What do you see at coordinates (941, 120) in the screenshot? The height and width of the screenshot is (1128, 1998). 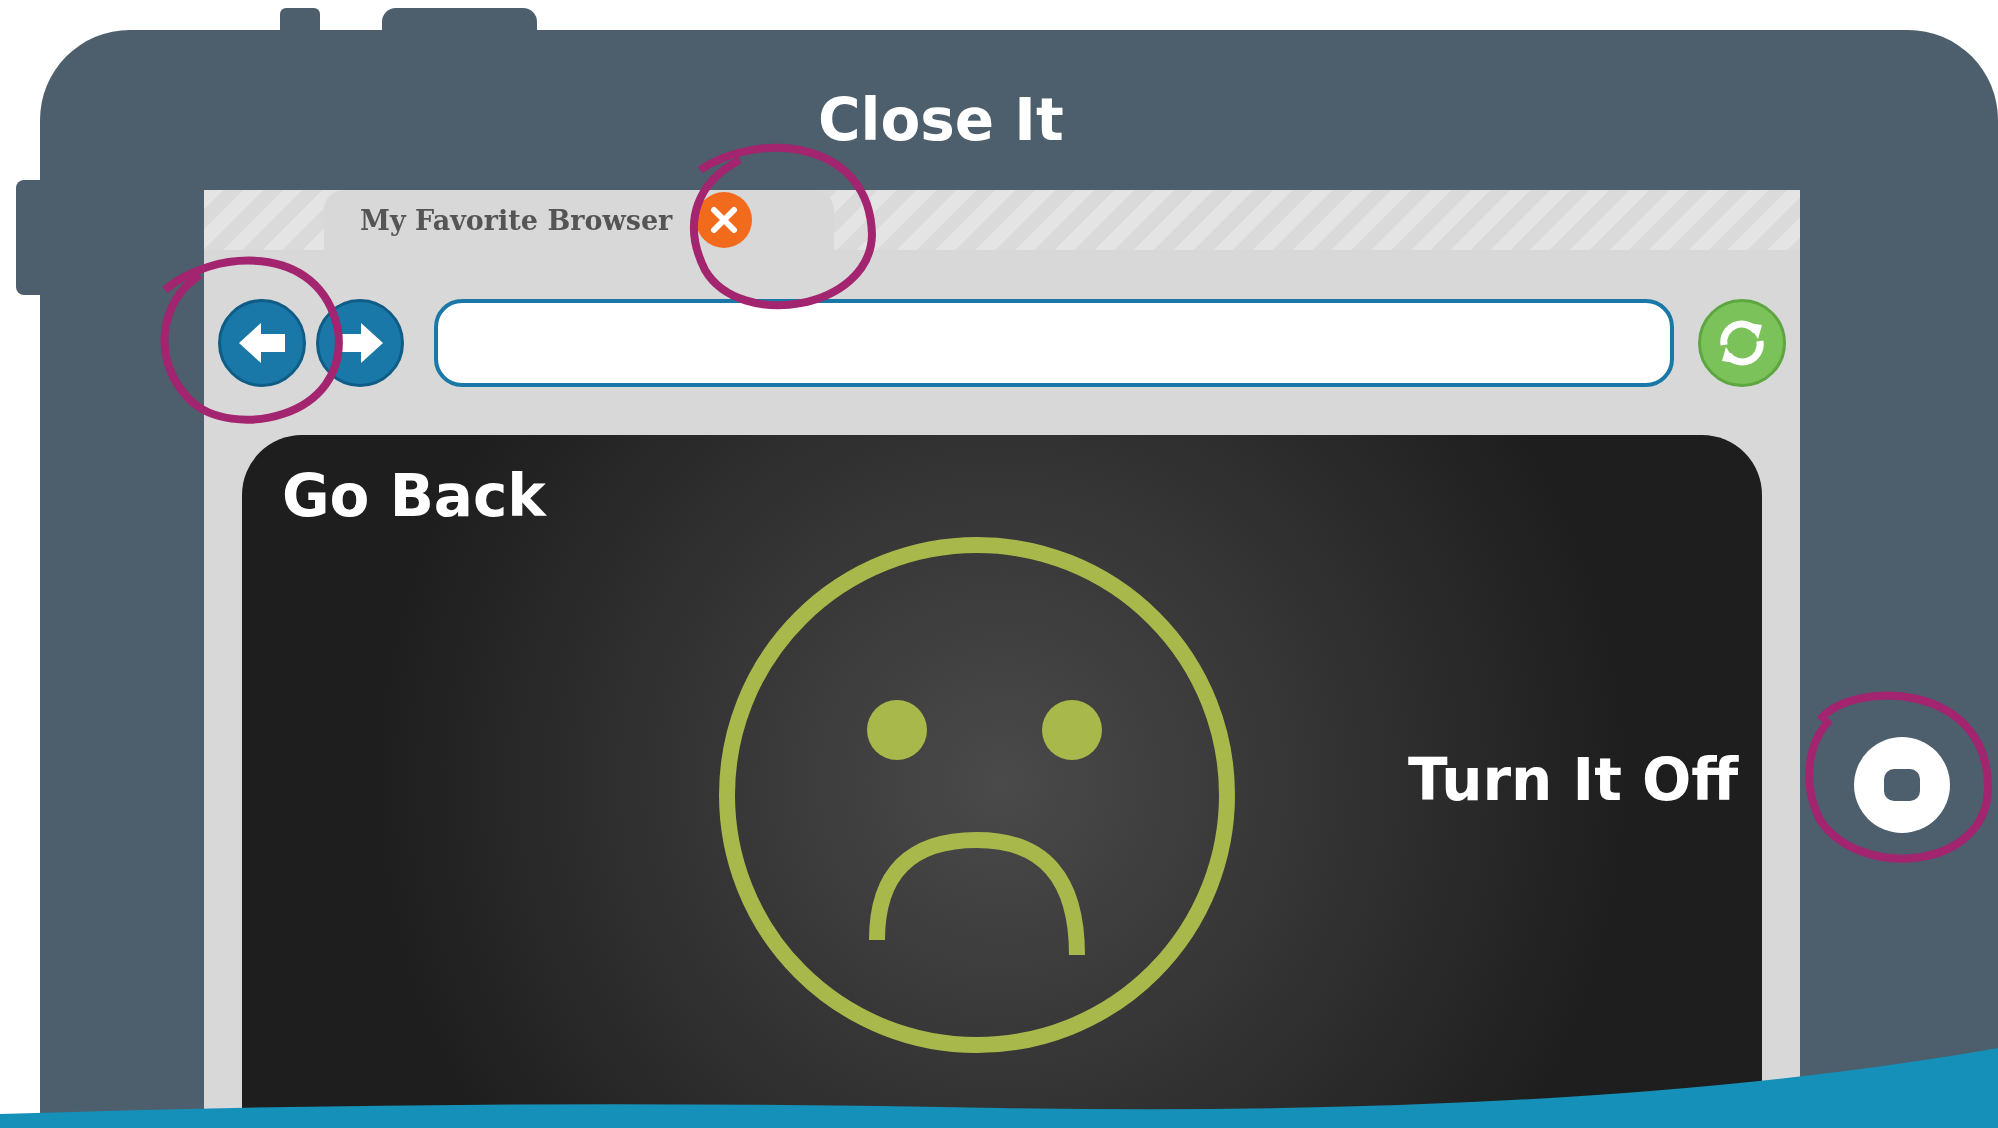 I see `close-label: Close It` at bounding box center [941, 120].